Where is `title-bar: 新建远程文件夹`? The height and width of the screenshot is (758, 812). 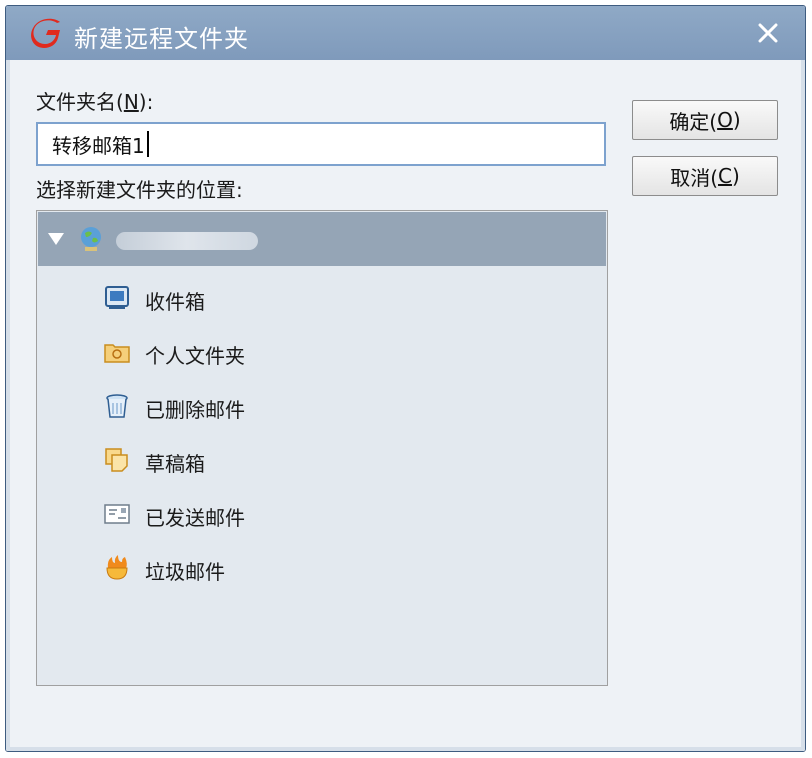
title-bar: 新建远程文件夹 is located at coordinates (405, 33).